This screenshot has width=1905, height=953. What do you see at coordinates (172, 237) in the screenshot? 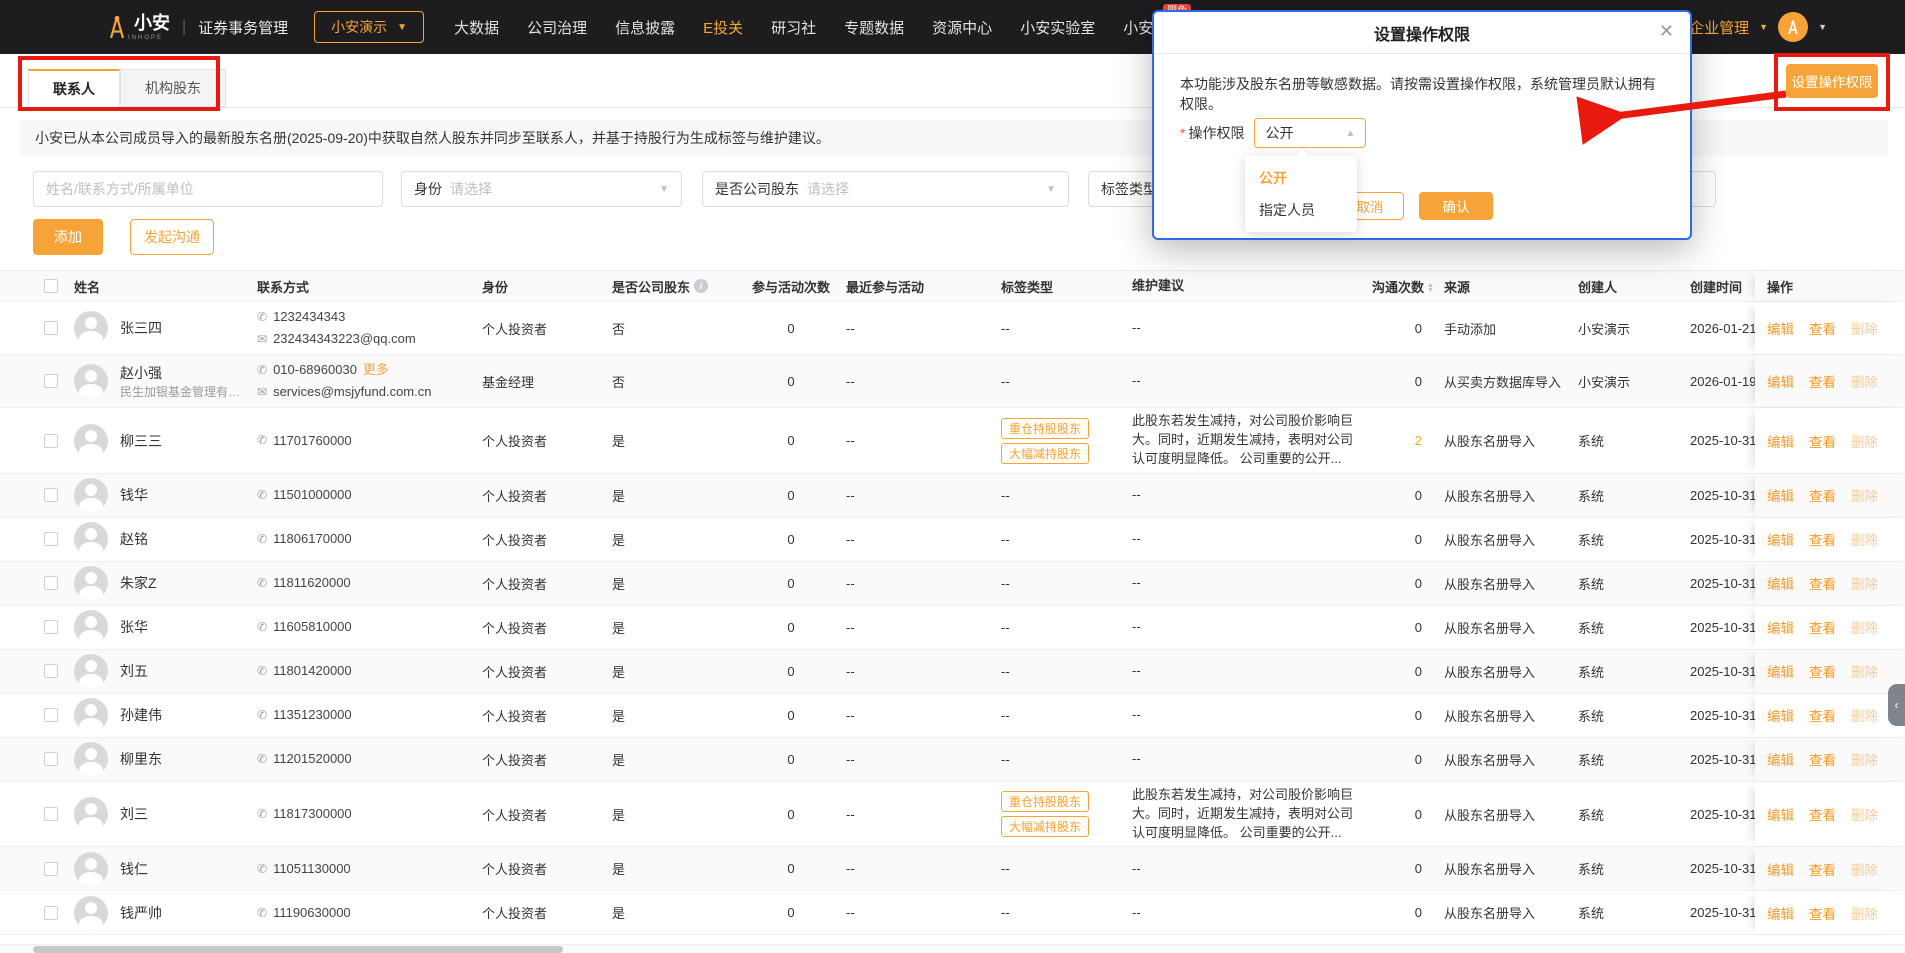
I see `start-communication-button: 发起沟通` at bounding box center [172, 237].